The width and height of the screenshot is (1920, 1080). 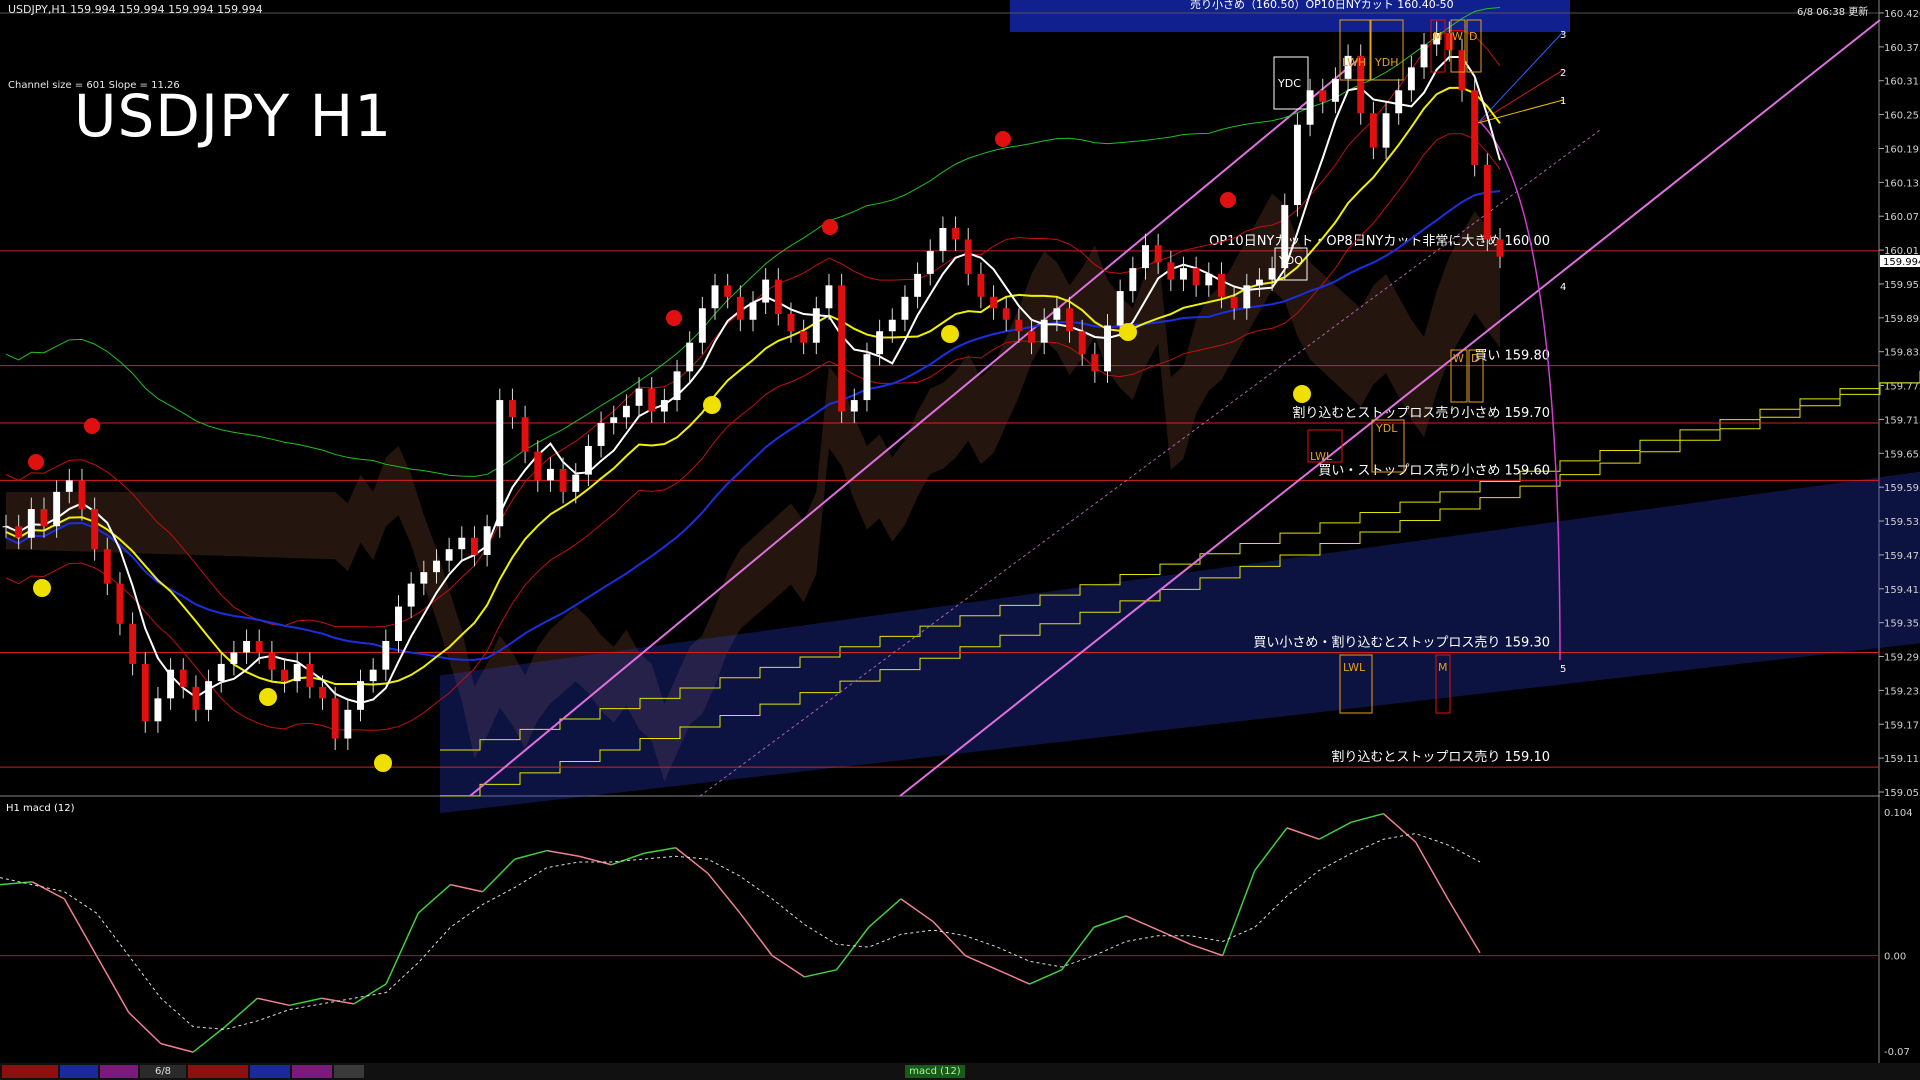 I want to click on macd-tick-label: 0.00, so click(x=1895, y=957).